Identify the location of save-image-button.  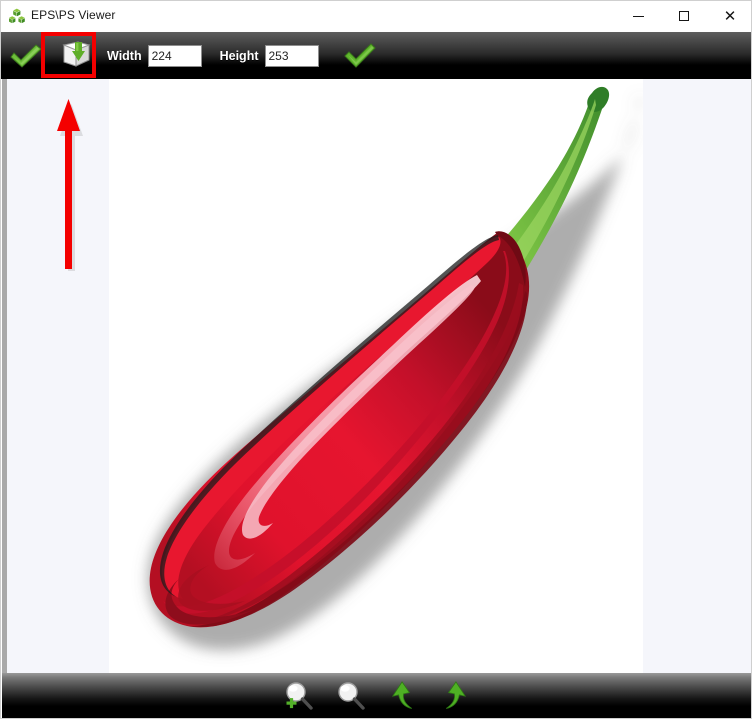
(76, 56).